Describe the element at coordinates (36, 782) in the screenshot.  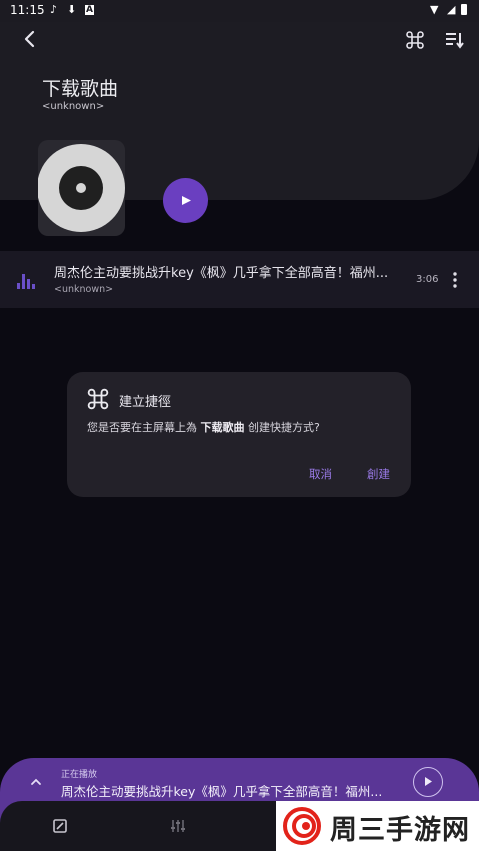
I see `chevron-up-icon` at that location.